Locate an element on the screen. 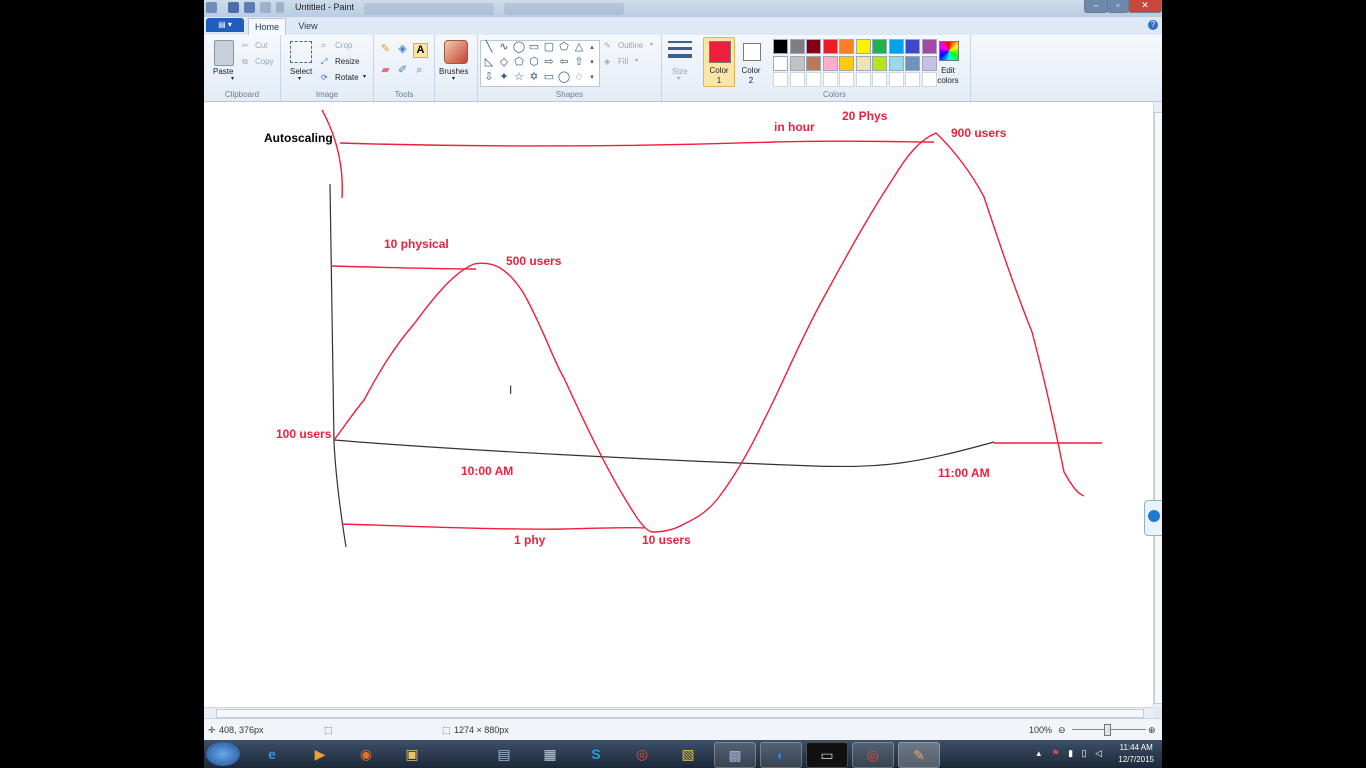  up-arrow-shape-icon: ⇧ is located at coordinates (579, 62).